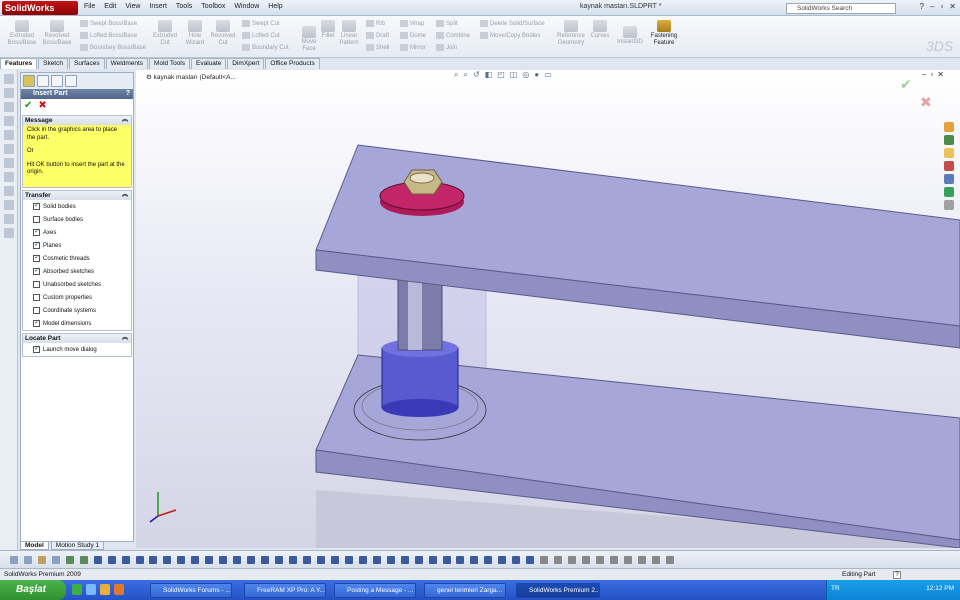 The height and width of the screenshot is (600, 960). I want to click on scene-icon: ▭, so click(550, 74).